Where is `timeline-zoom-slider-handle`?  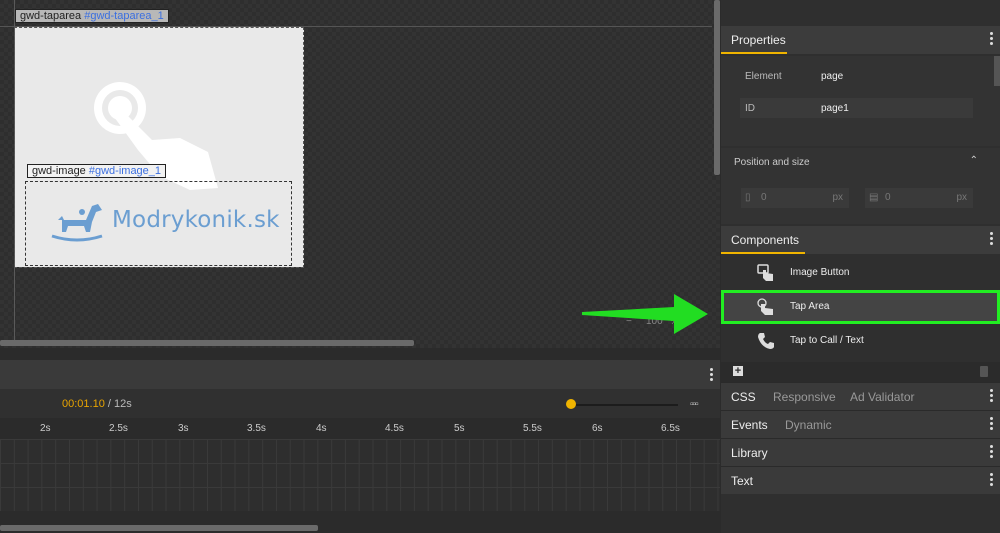
timeline-zoom-slider-handle is located at coordinates (571, 404).